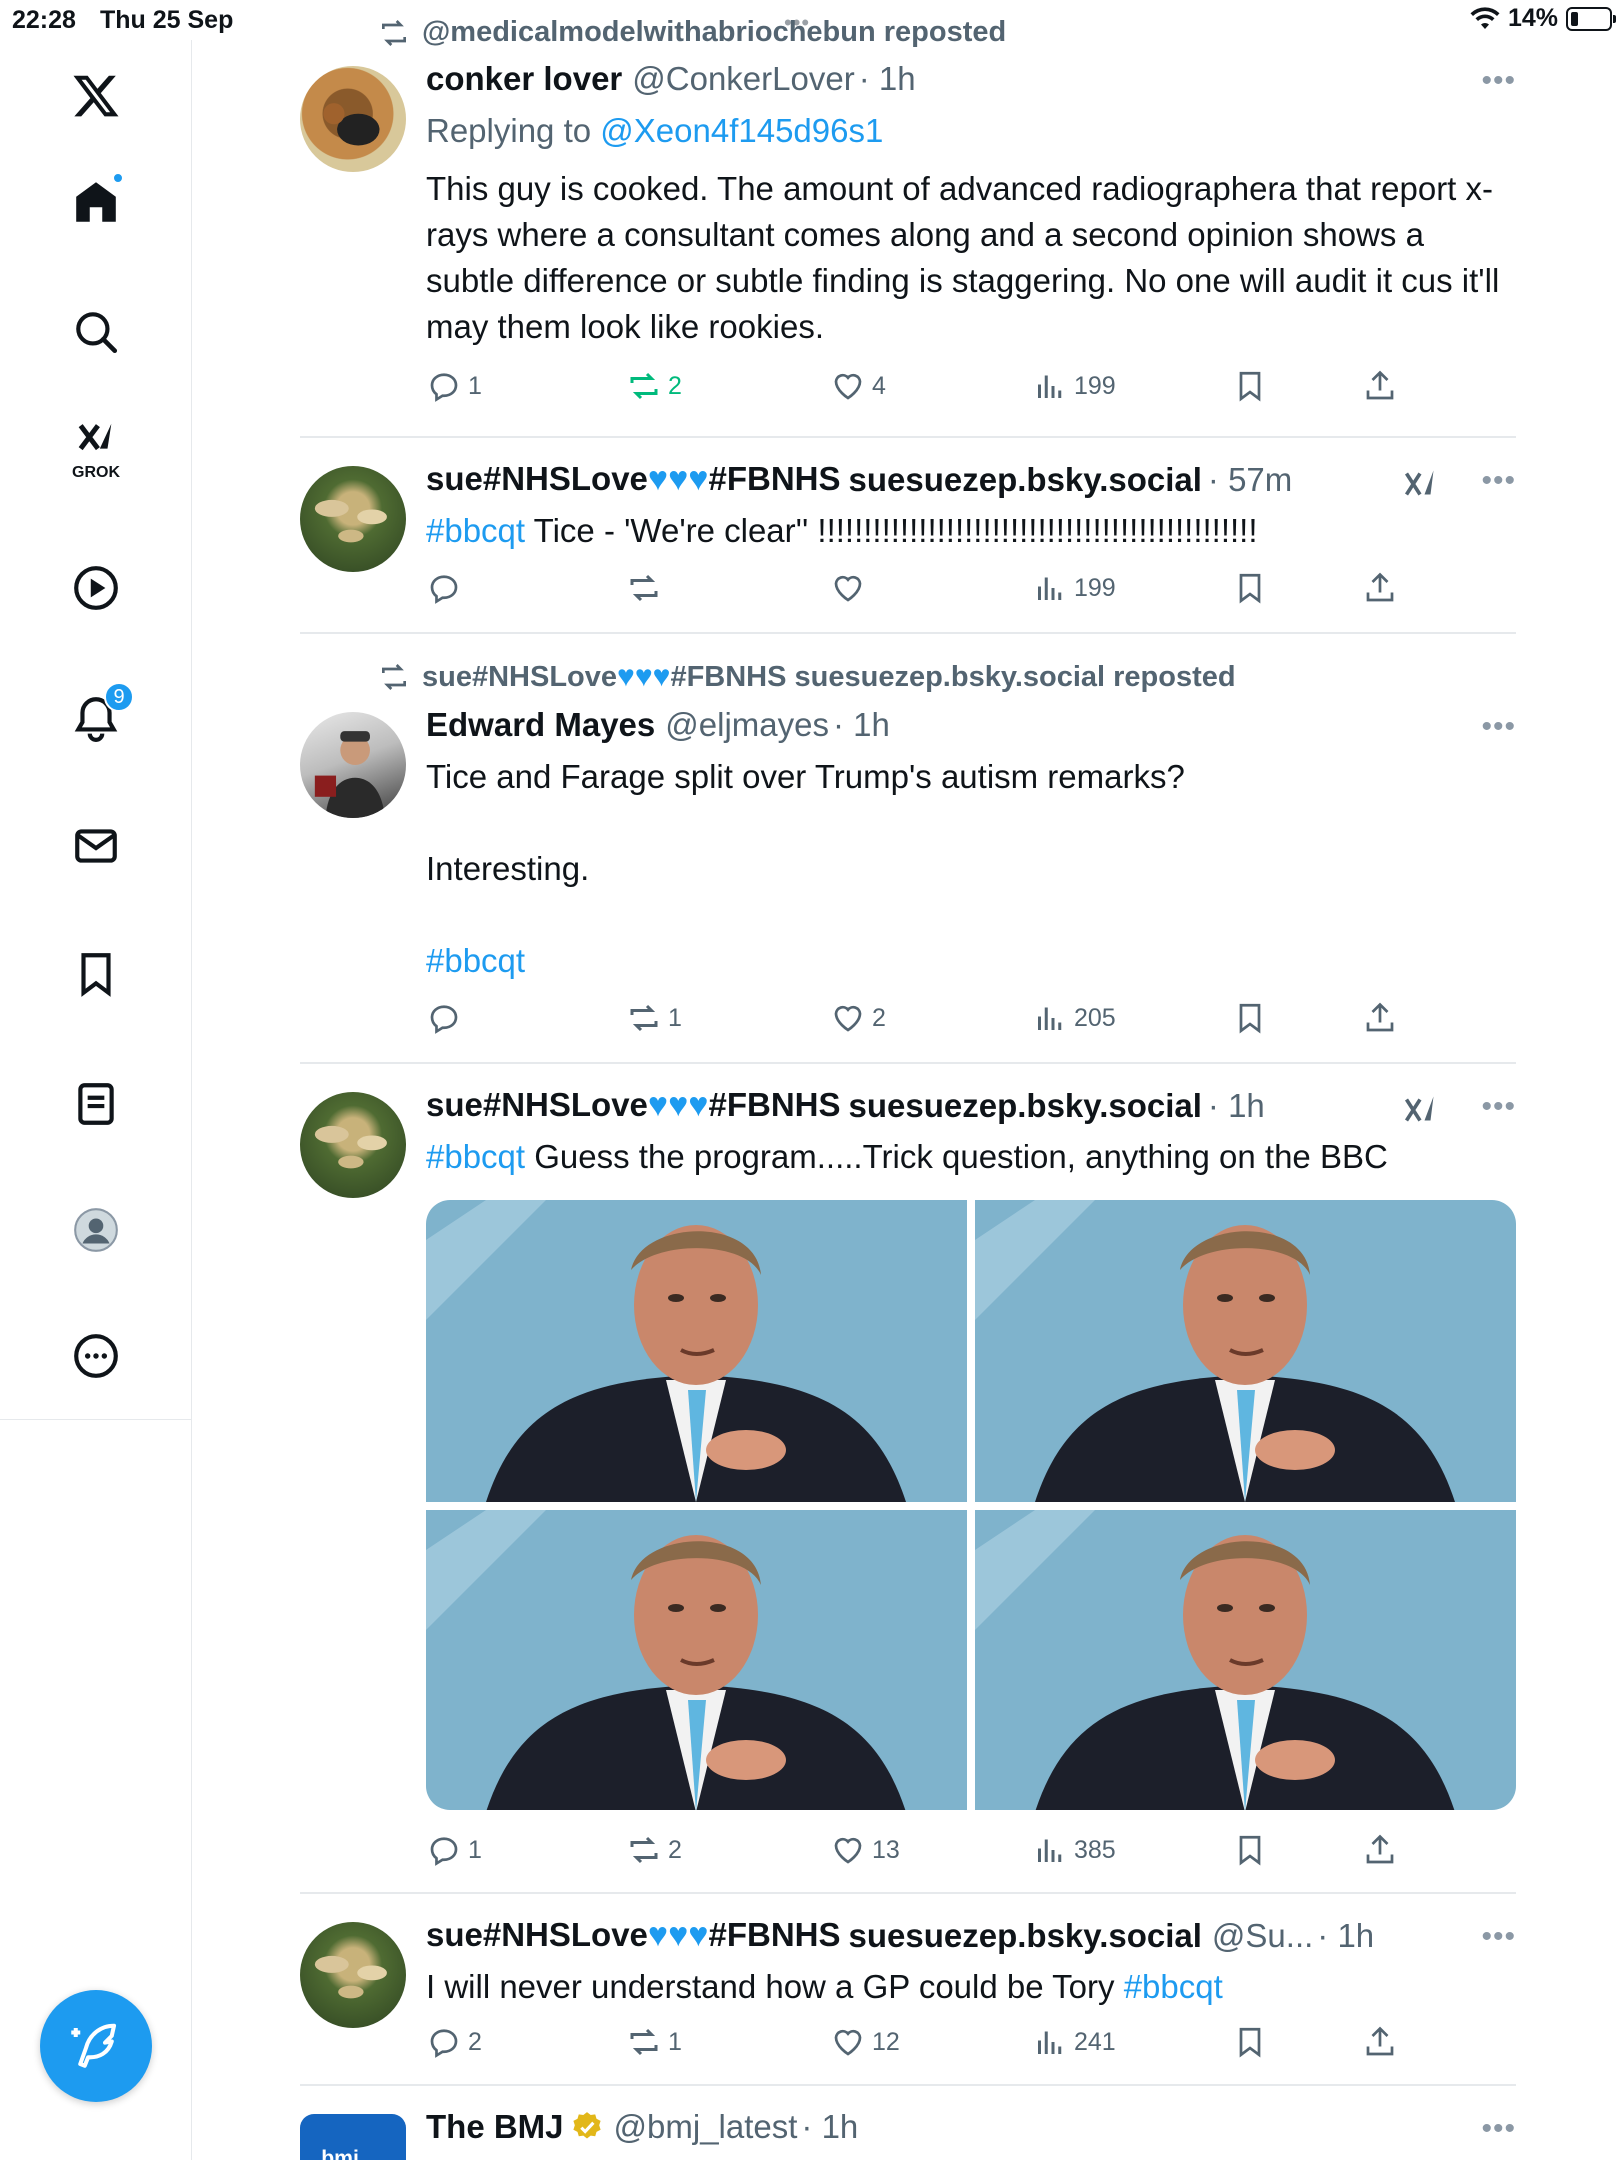 The height and width of the screenshot is (2160, 1620). What do you see at coordinates (908, 2122) in the screenshot?
I see `tweet: bmj The BMJ @bmj_latest · 1h •••` at bounding box center [908, 2122].